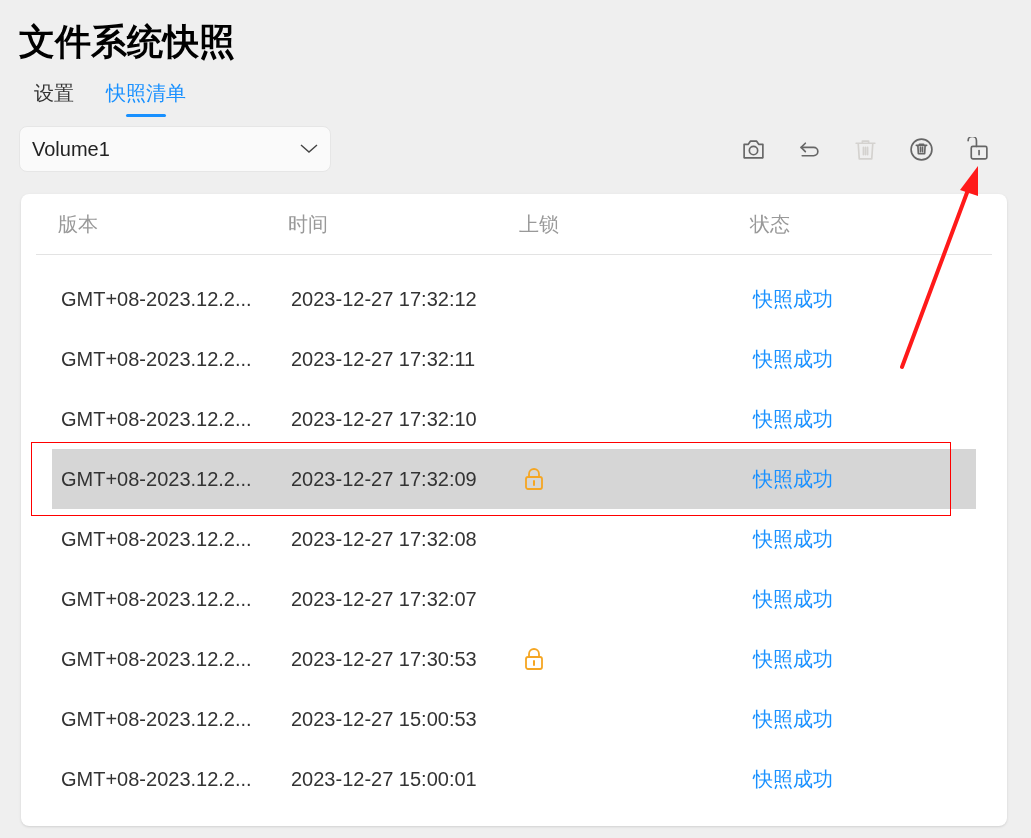 This screenshot has height=838, width=1031. Describe the element at coordinates (514, 479) in the screenshot. I see `table-row: GMT+08-2023.12.2... 2023-12-27 17:32:09 快照成功` at that location.